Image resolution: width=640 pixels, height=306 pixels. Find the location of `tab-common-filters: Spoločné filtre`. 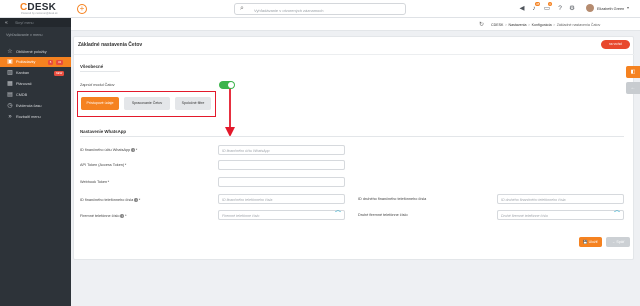

tab-common-filters: Spoločné filtre is located at coordinates (193, 103).